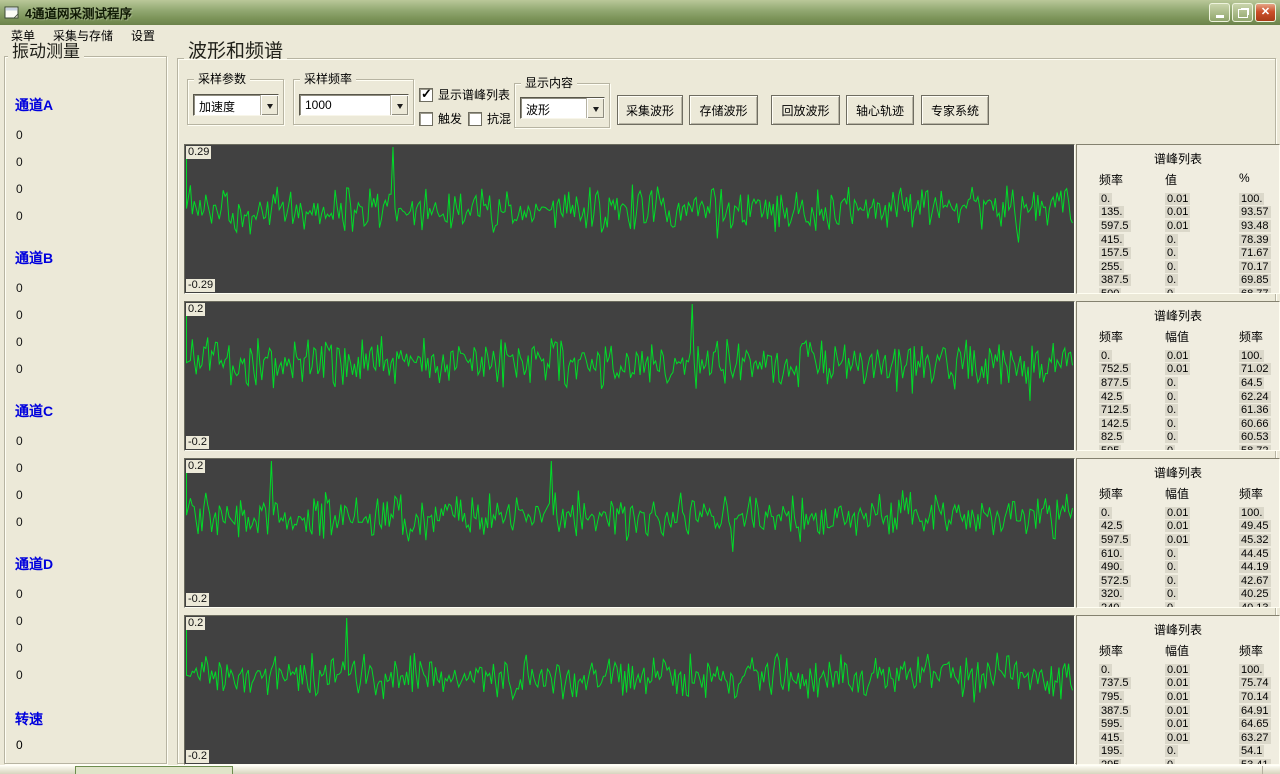 The image size is (1280, 774). What do you see at coordinates (640, 769) in the screenshot?
I see `taskbar-strip` at bounding box center [640, 769].